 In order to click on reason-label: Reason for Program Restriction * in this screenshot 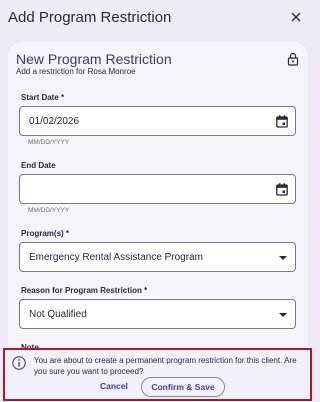, I will do `click(84, 290)`.